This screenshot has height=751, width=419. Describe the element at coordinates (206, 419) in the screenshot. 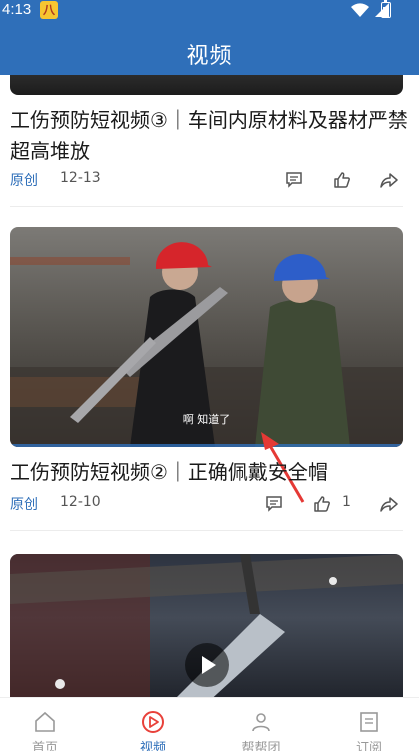

I see `video-subtitle: 啊 知道了` at that location.